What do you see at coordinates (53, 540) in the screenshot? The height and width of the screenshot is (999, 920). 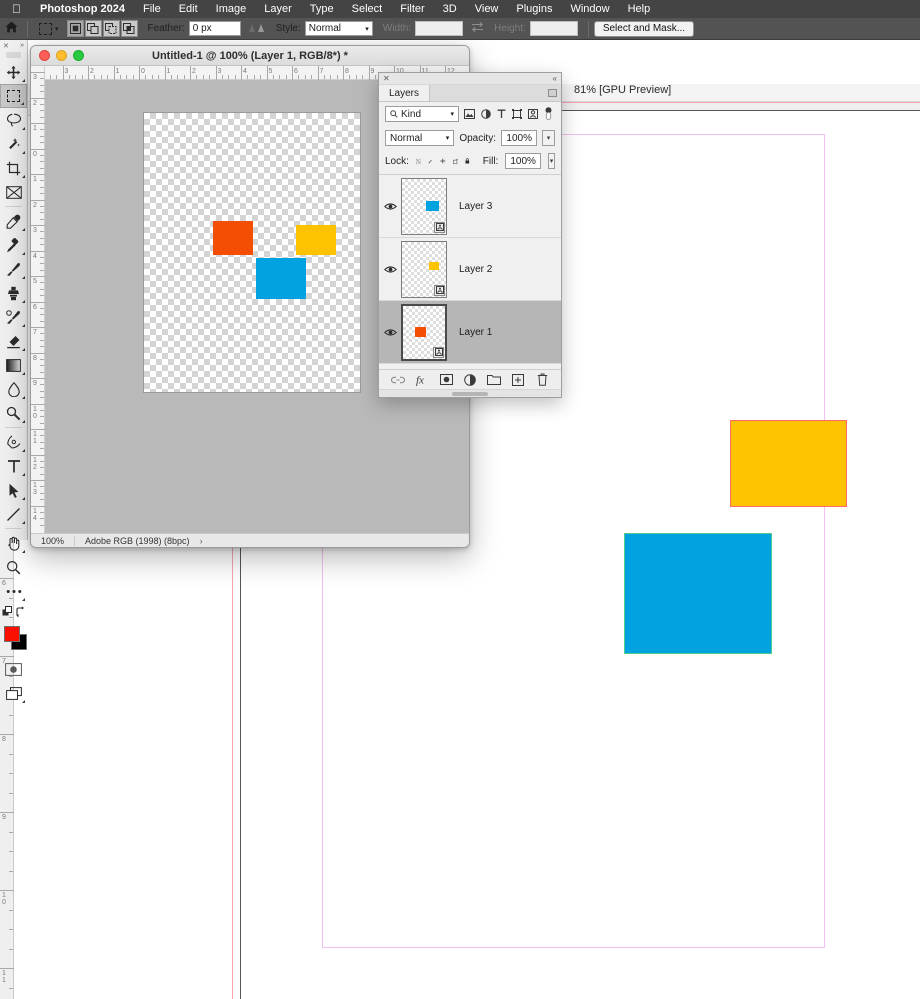 I see `zoom-level: 100%` at bounding box center [53, 540].